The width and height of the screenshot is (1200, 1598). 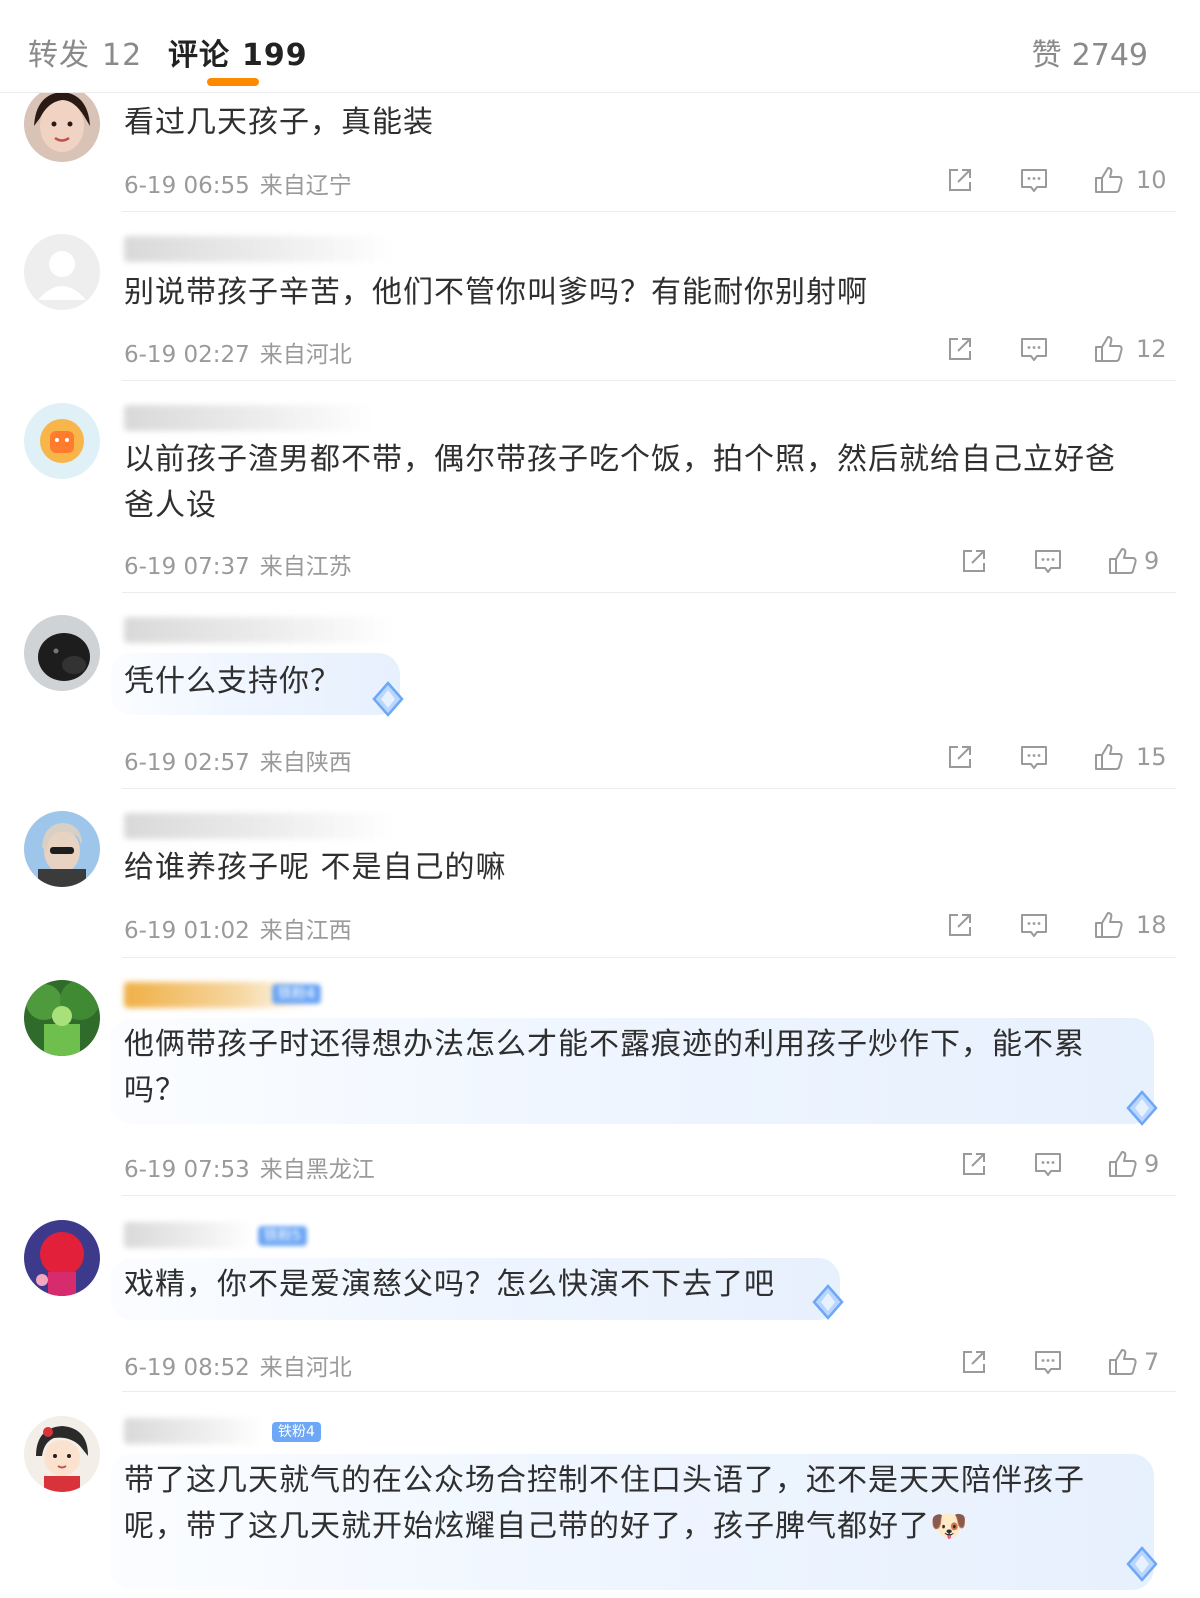 What do you see at coordinates (187, 1368) in the screenshot?
I see `comment-date: 6-19 08:52` at bounding box center [187, 1368].